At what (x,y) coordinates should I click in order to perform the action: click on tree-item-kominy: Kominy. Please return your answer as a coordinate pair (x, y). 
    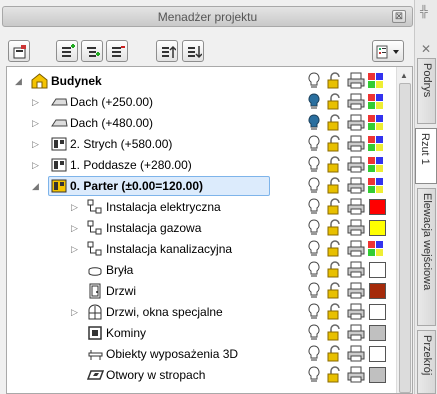
    Looking at the image, I should click on (202, 333).